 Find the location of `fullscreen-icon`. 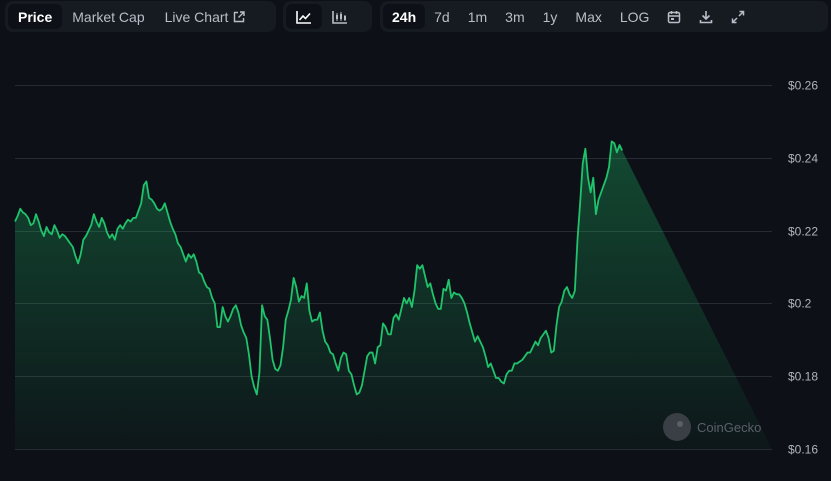

fullscreen-icon is located at coordinates (738, 16).